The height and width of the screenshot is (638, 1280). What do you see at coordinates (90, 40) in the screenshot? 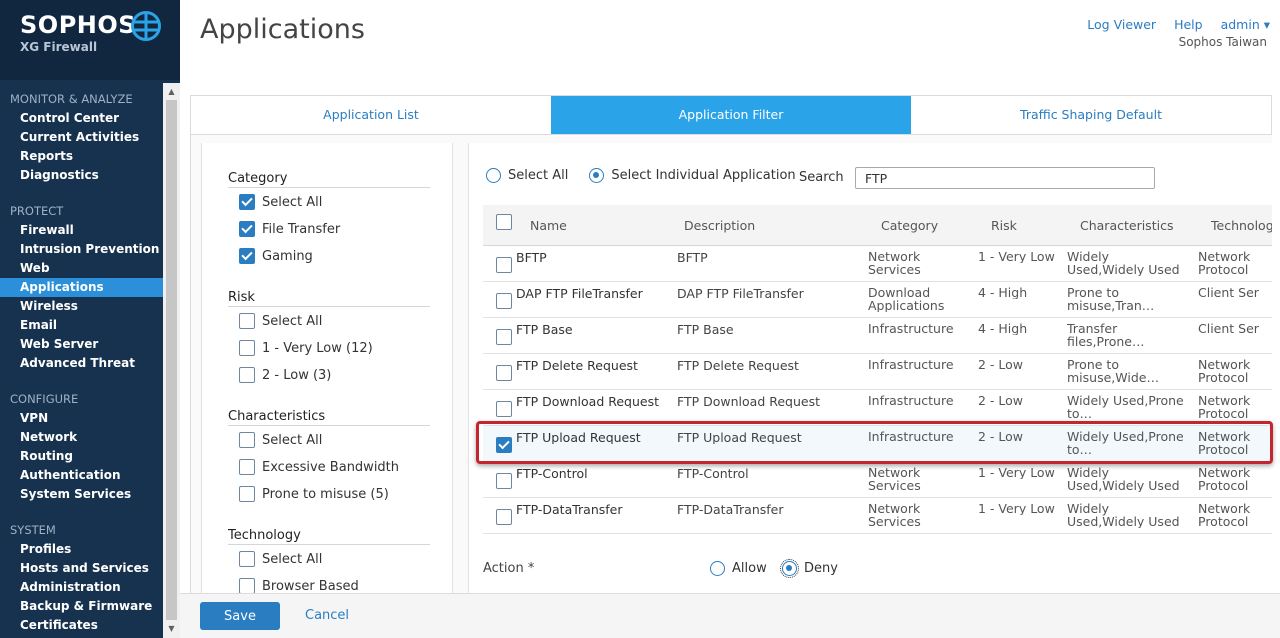
I see `brand: SOPHOS XG Firewall` at bounding box center [90, 40].